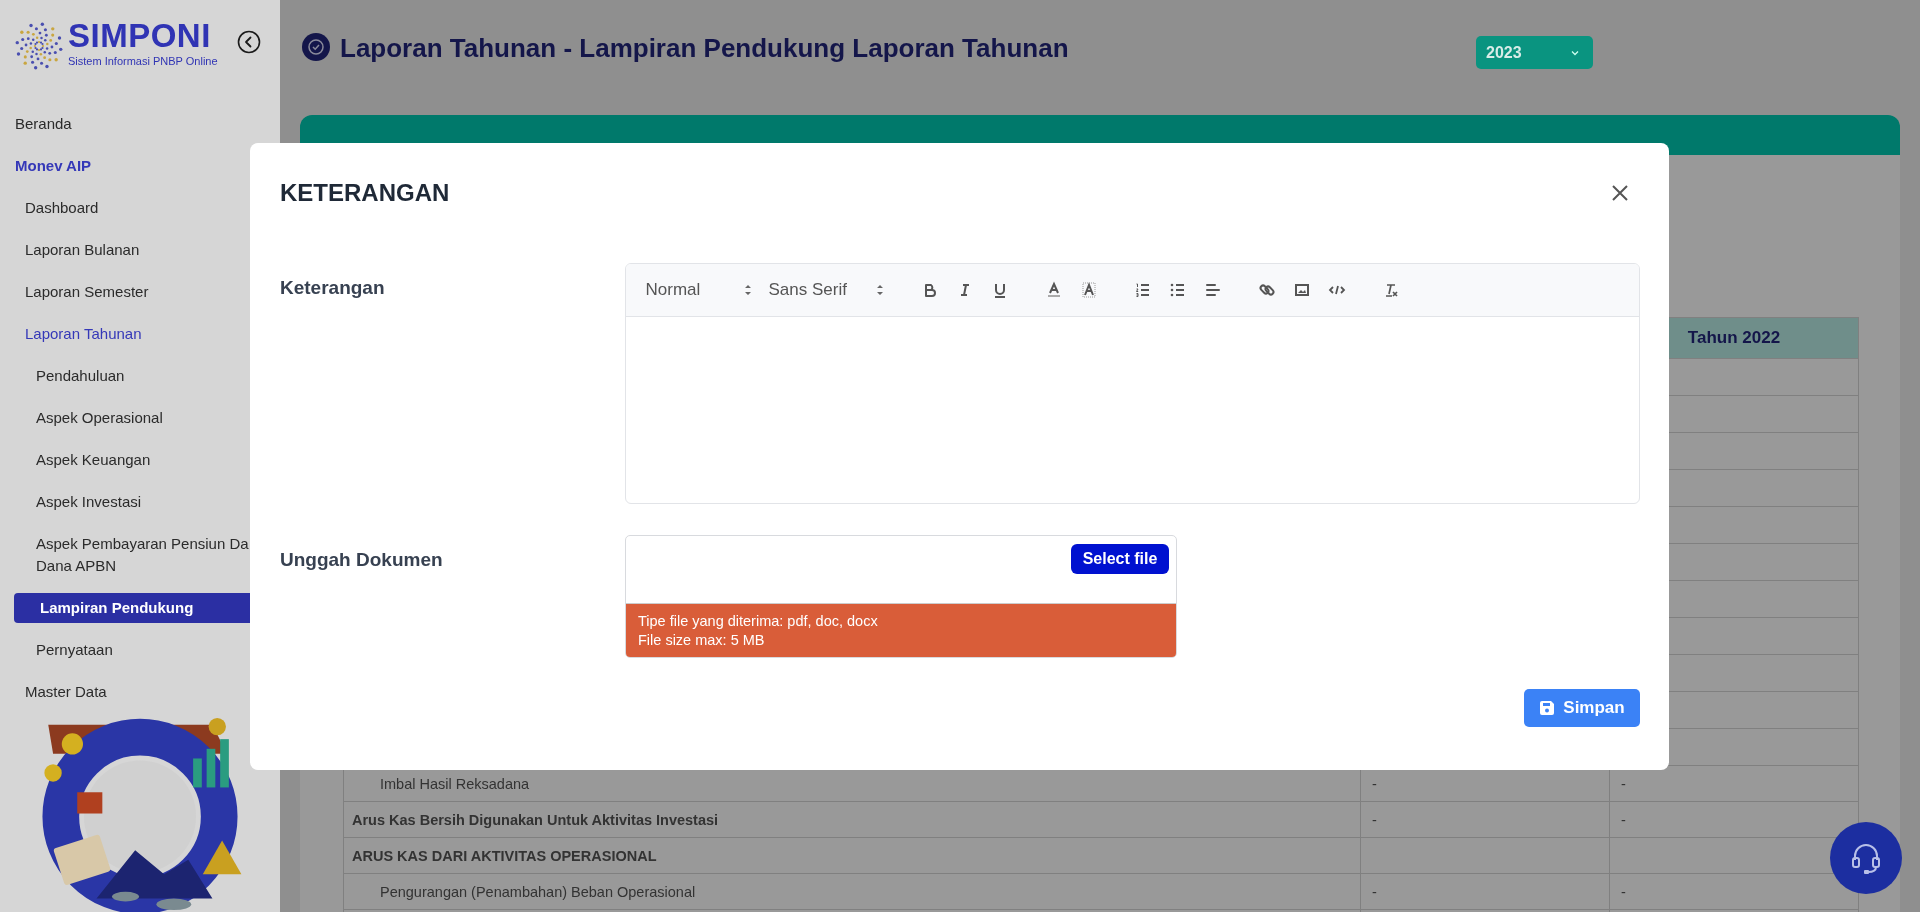 Image resolution: width=1920 pixels, height=912 pixels. I want to click on check-circle-icon, so click(316, 47).